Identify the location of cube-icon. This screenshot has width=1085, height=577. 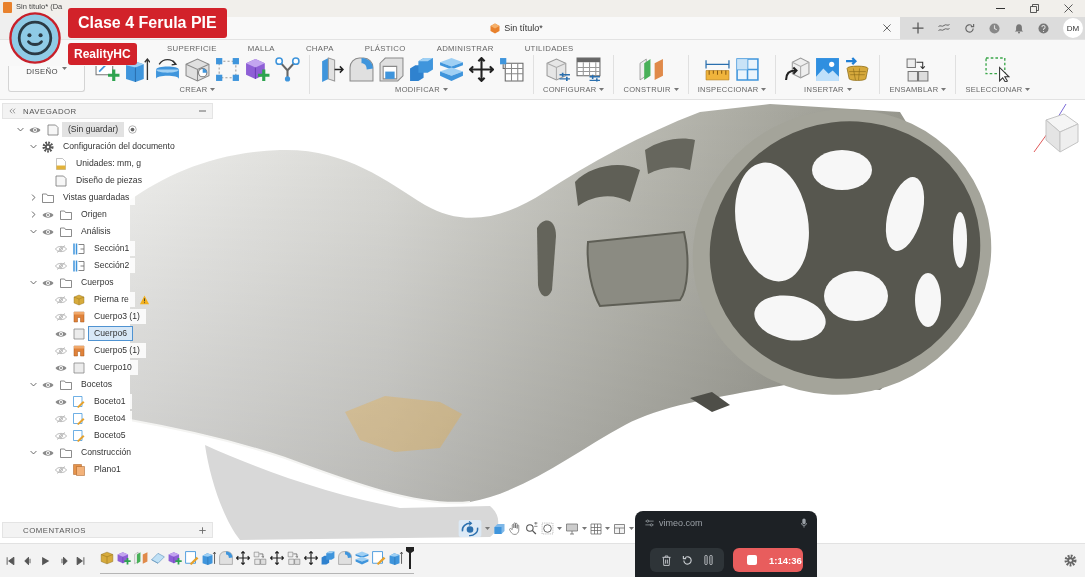
(107, 558).